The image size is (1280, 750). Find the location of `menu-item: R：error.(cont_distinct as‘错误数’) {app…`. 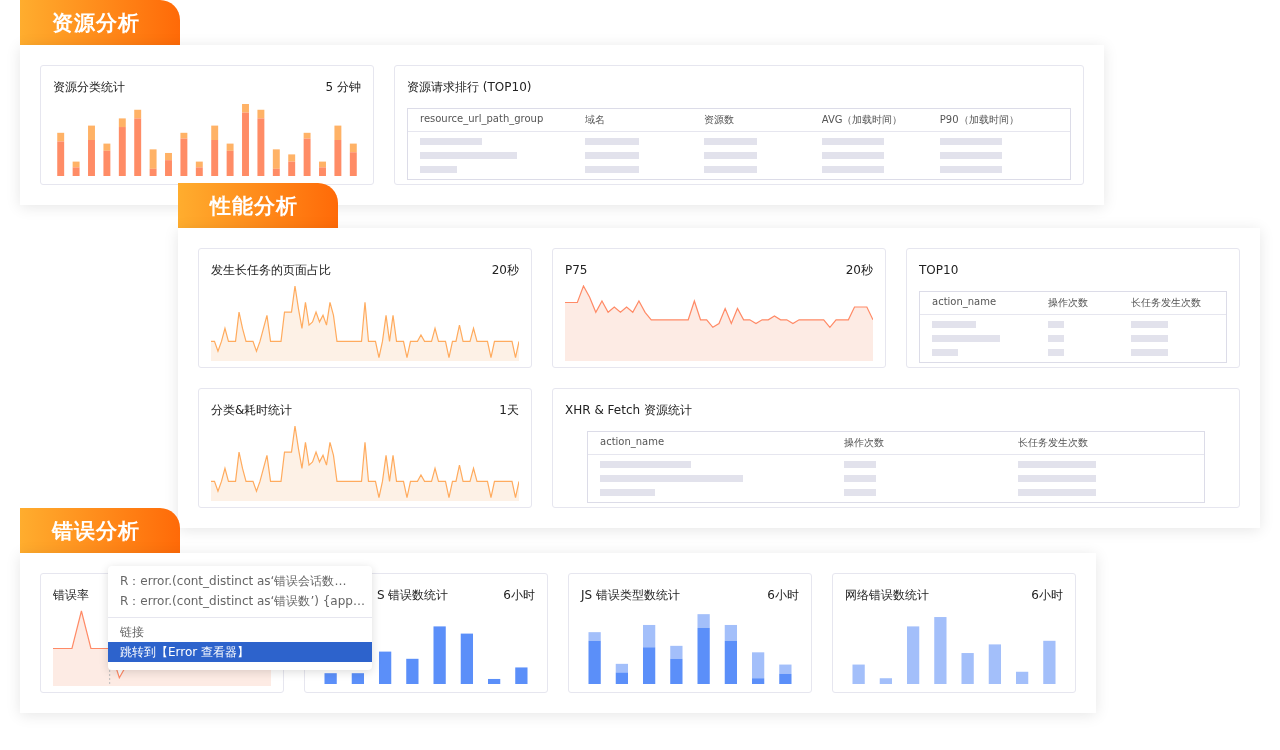

menu-item: R：error.(cont_distinct as‘错误数’) {app… is located at coordinates (240, 601).